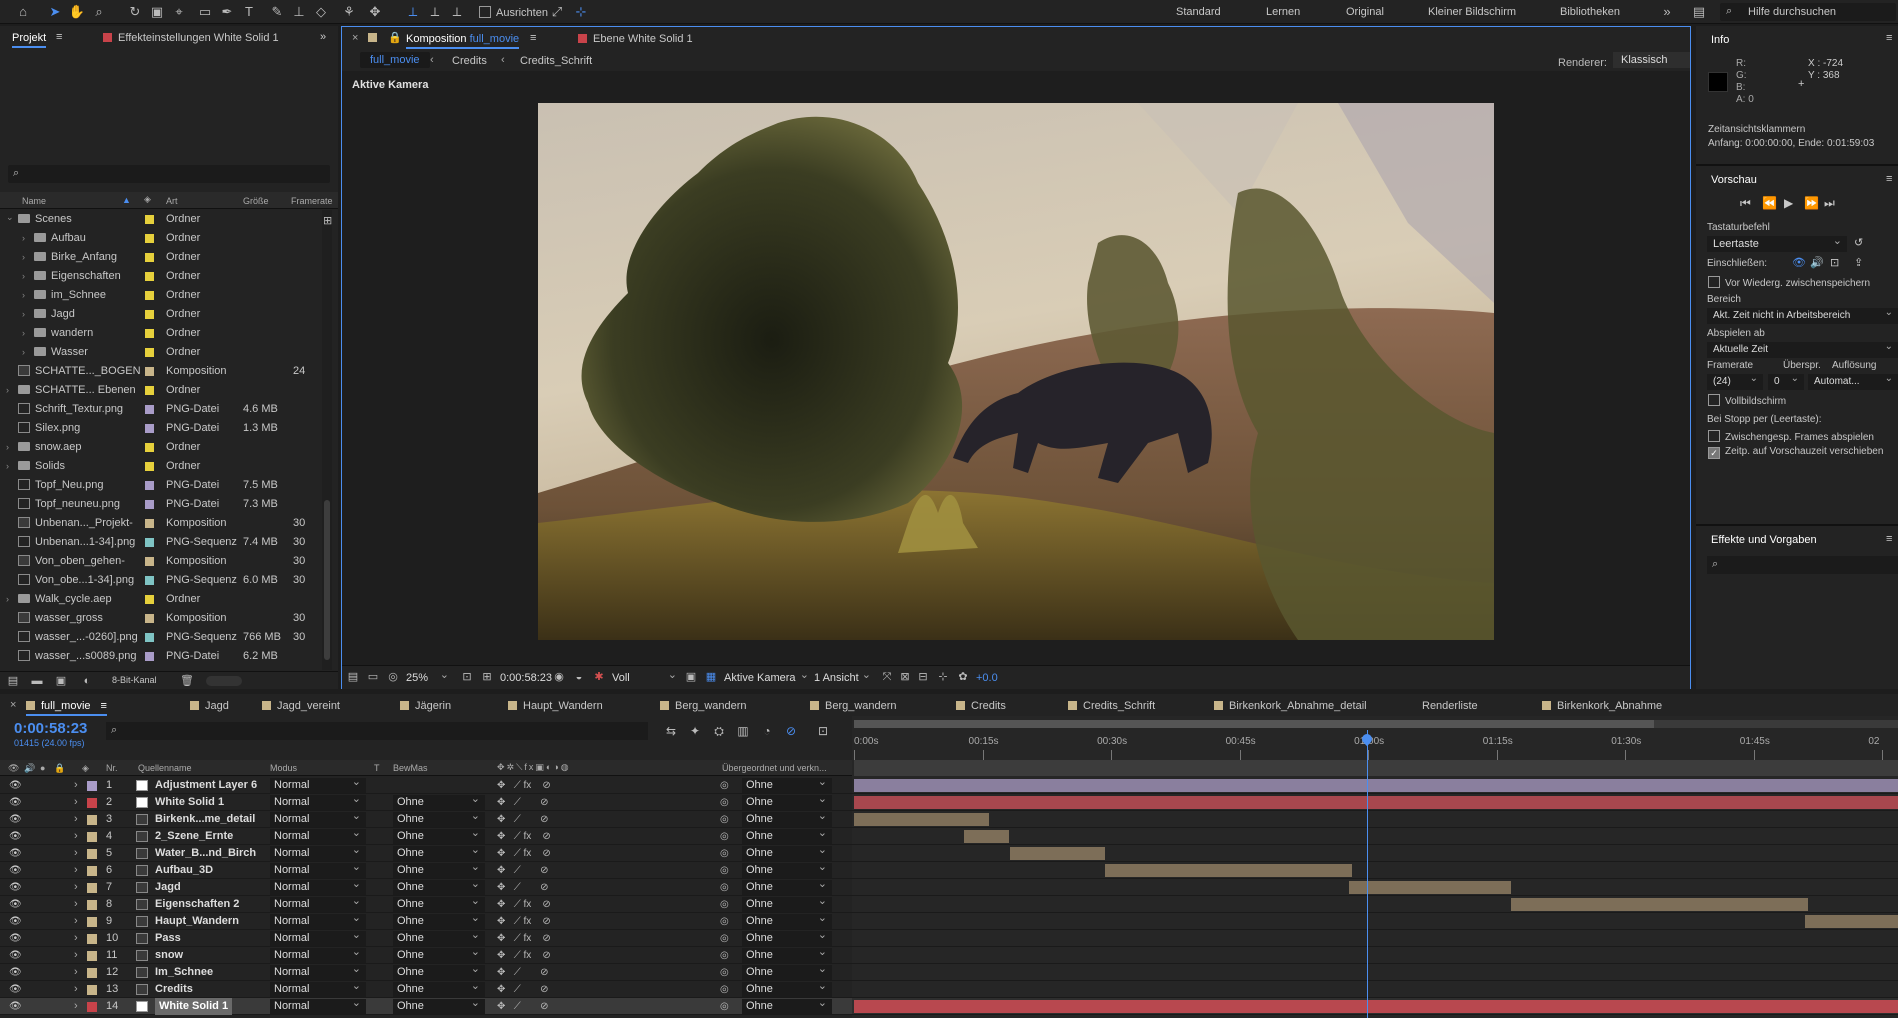  Describe the element at coordinates (169, 174) in the screenshot. I see `project-search-input: ⌕` at that location.